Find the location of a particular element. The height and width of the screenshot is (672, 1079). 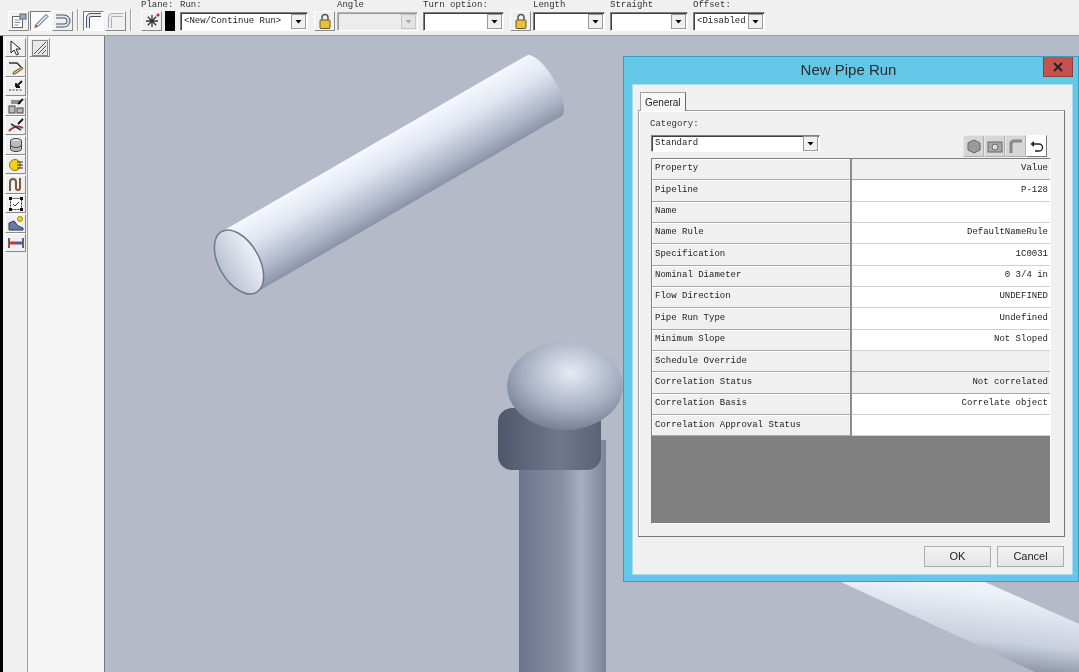

field-label: Plane: is located at coordinates (158, 5).